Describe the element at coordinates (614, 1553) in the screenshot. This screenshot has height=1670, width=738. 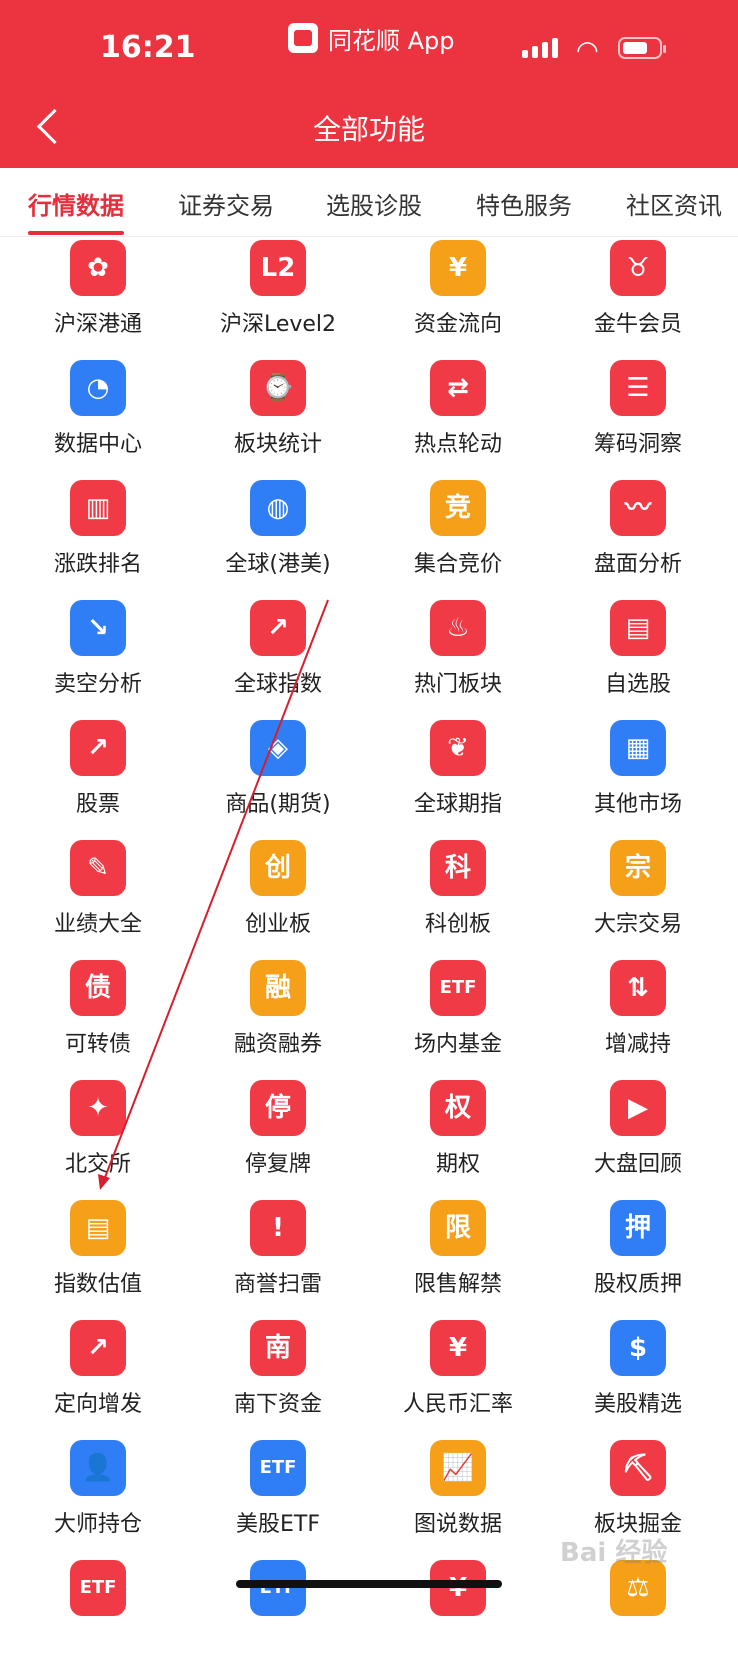
I see `watermark: Bai 经验` at that location.